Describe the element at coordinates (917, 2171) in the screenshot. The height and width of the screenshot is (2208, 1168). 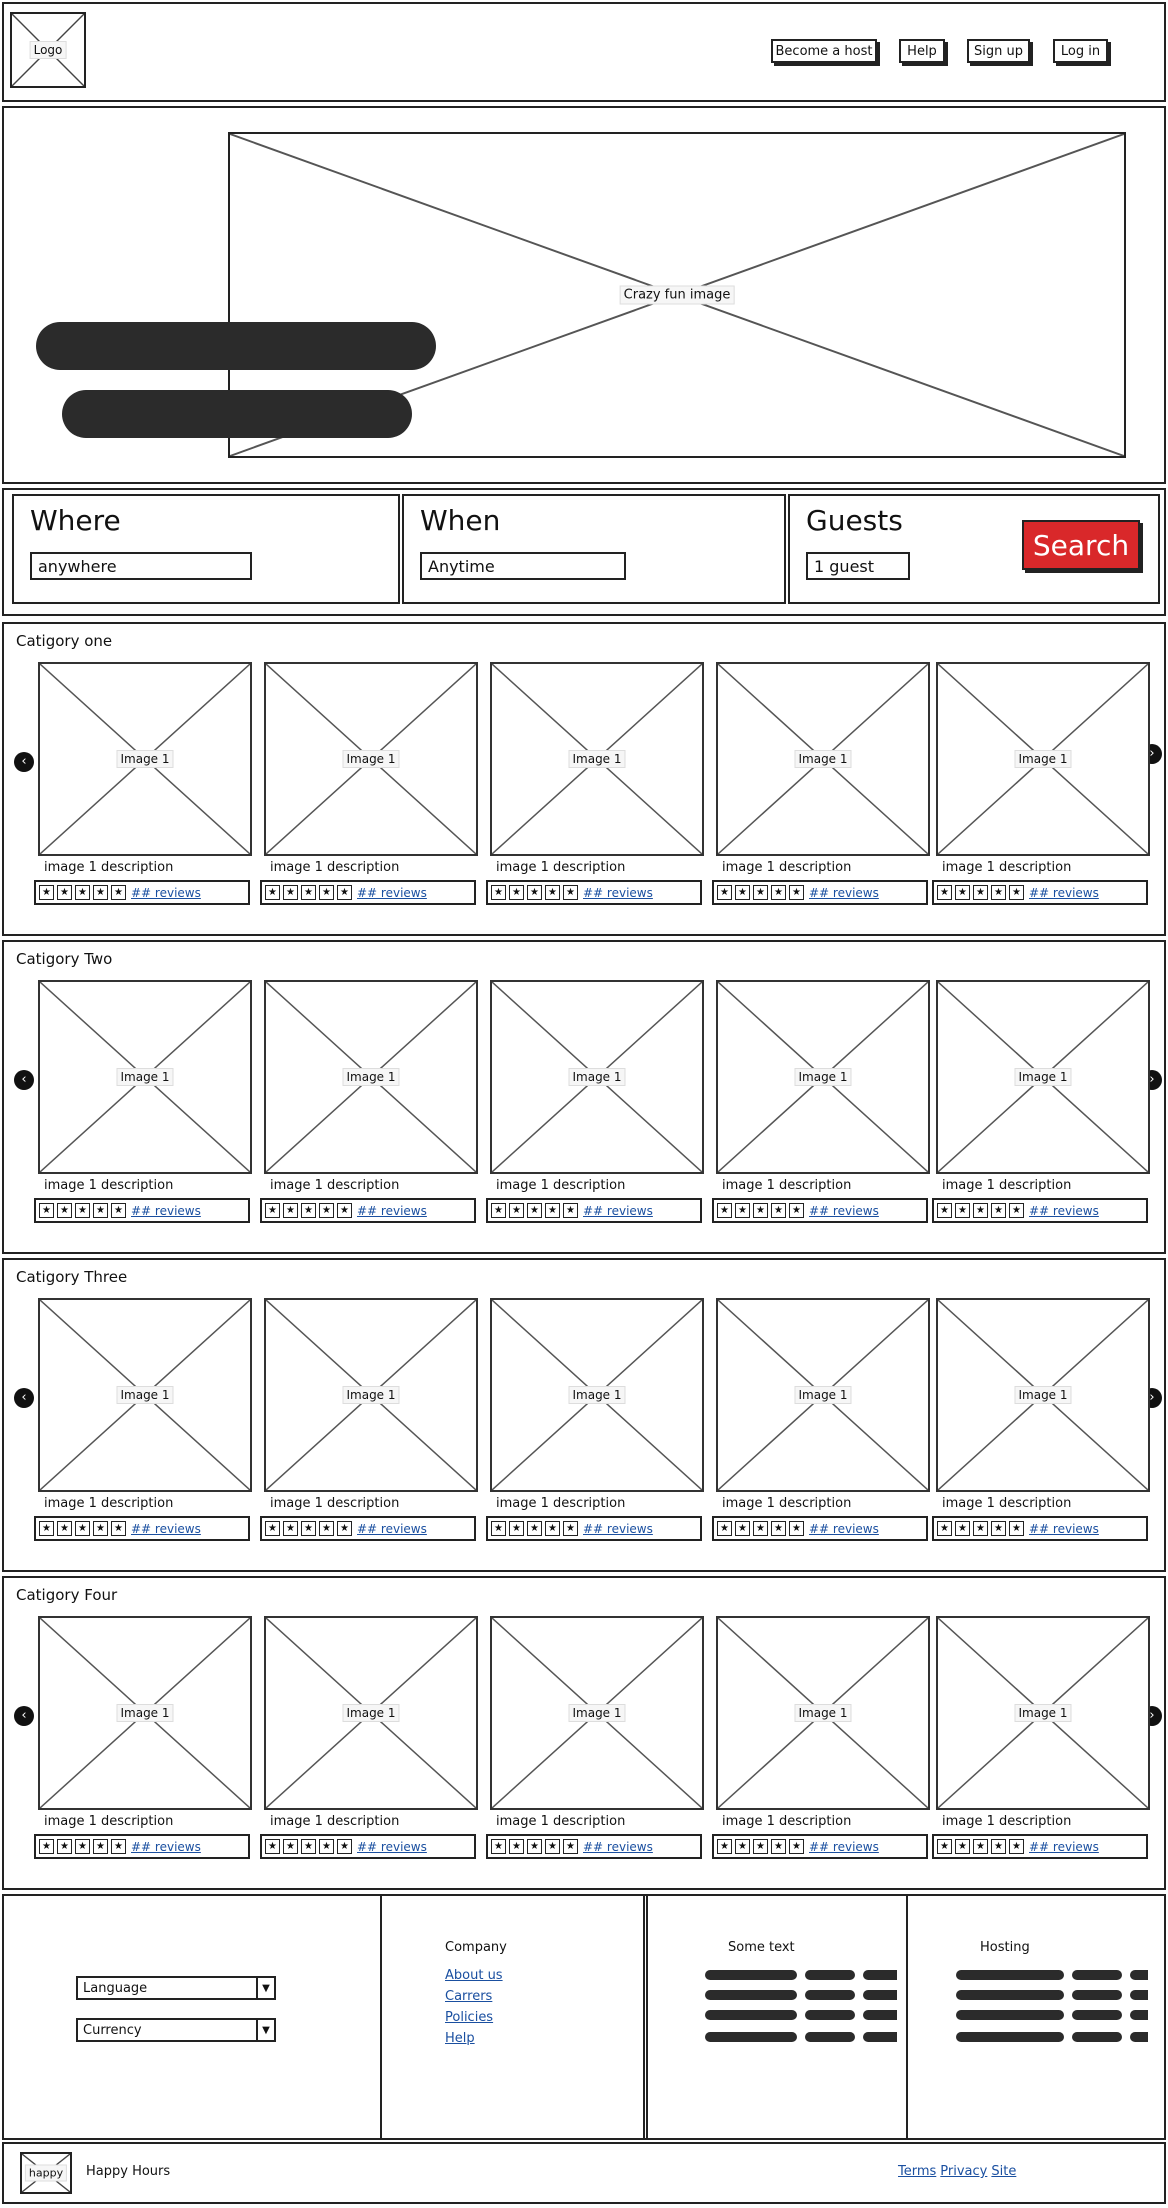
I see `terms-link: Terms` at that location.